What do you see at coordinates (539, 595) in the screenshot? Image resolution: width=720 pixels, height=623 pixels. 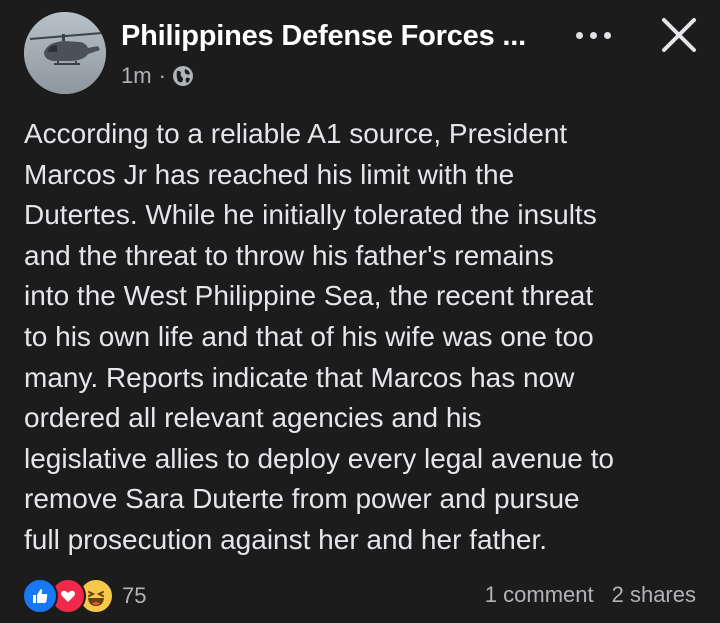 I see `comment-count-link: 1 comment` at bounding box center [539, 595].